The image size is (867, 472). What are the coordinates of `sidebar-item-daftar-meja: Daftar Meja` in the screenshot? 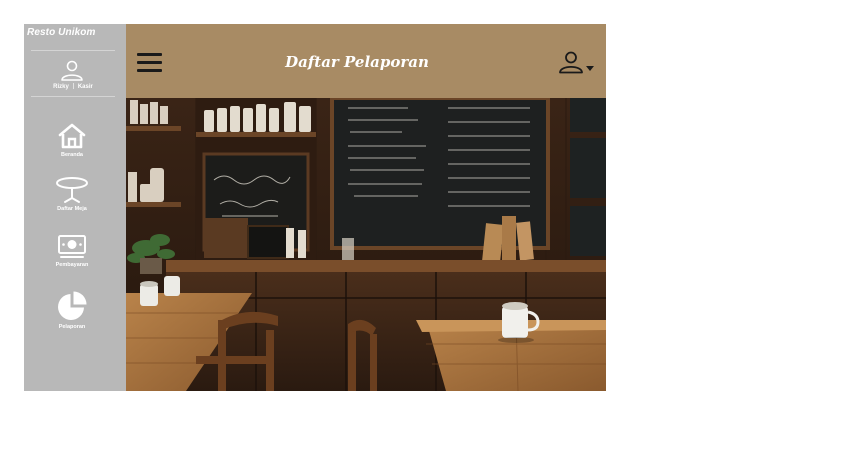 It's located at (72, 194).